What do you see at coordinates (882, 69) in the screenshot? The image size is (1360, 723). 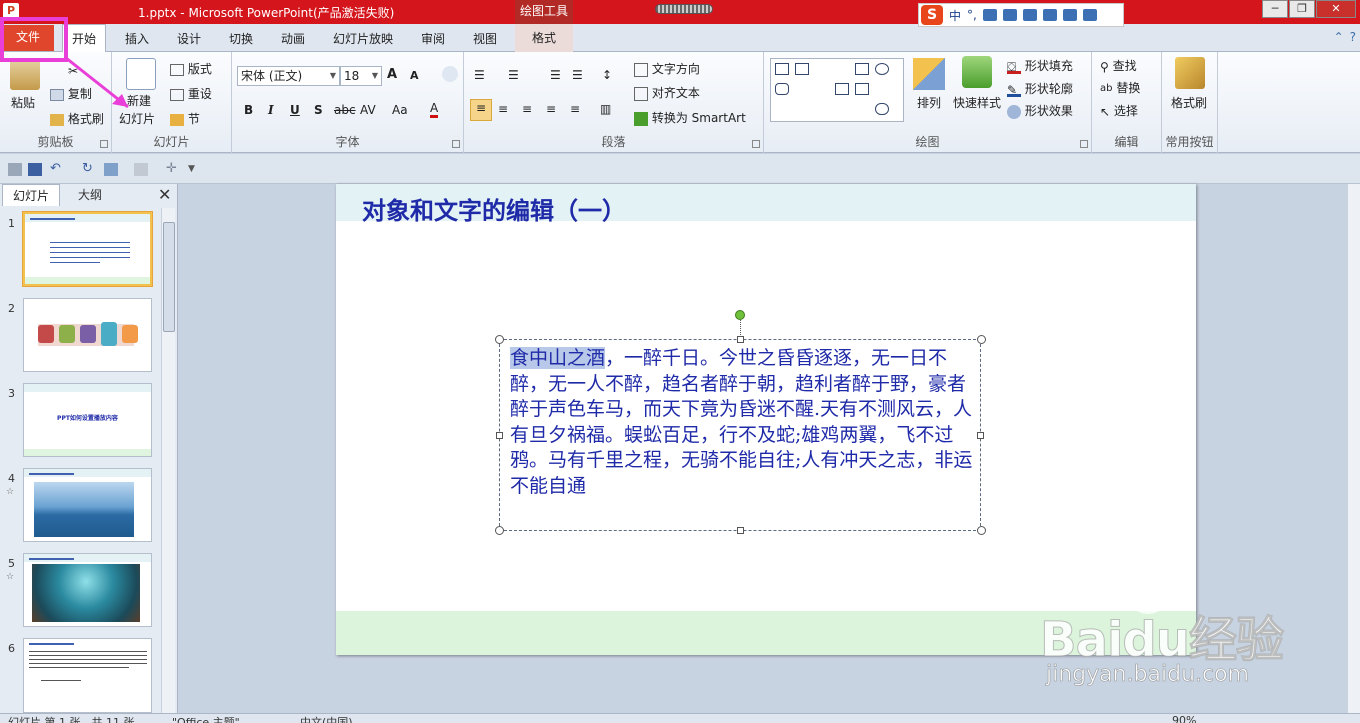 I see `oval-shape-icon` at bounding box center [882, 69].